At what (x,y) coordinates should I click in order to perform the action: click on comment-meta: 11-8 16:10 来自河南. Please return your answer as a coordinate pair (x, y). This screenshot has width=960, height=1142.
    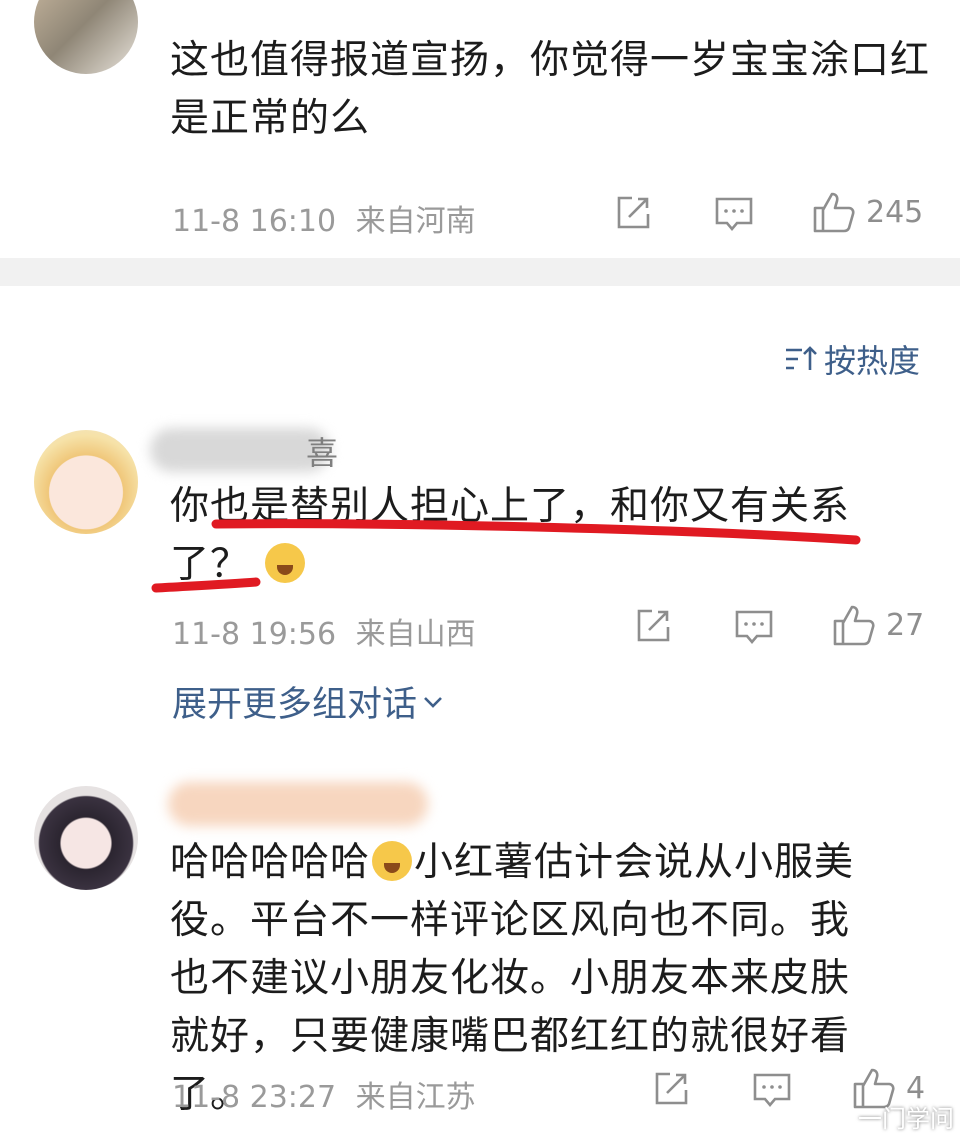
    Looking at the image, I should click on (324, 218).